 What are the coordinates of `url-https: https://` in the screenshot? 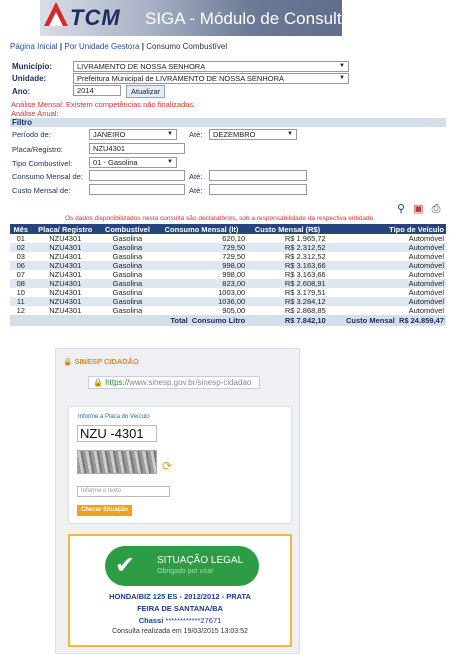 It's located at (117, 382).